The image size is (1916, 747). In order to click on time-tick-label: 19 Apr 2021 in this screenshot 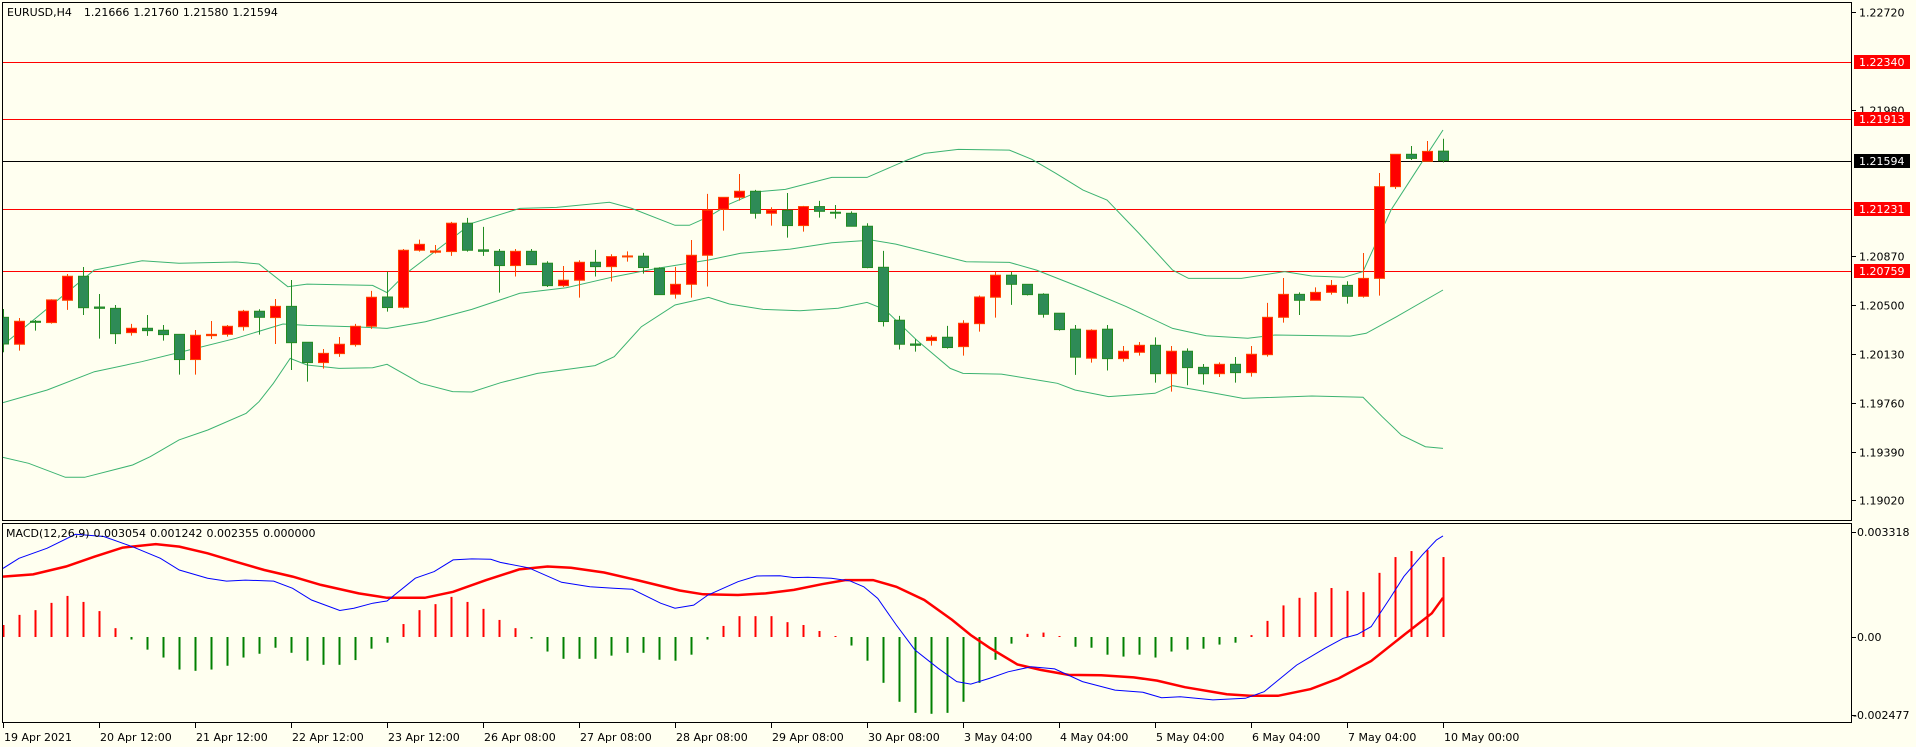, I will do `click(38, 737)`.